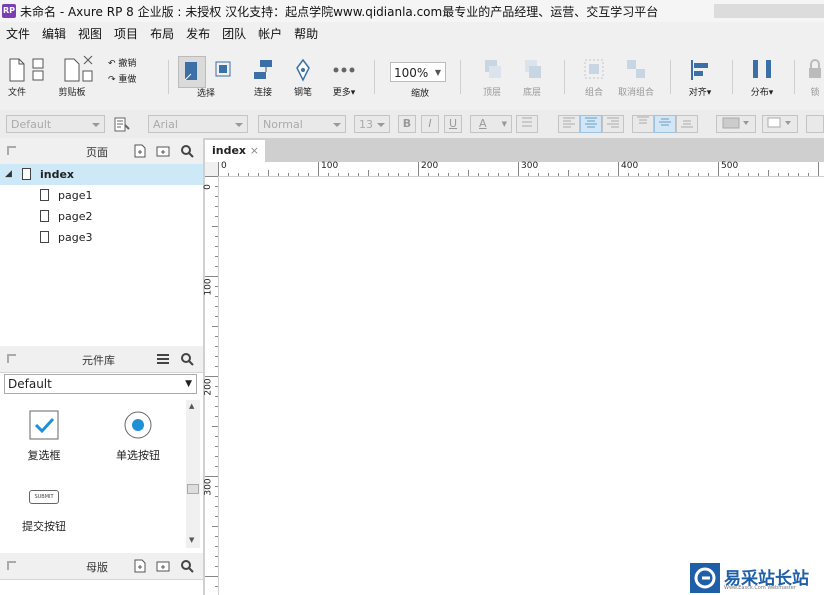 This screenshot has width=824, height=595. I want to click on distribute-button: 分布▾, so click(762, 78).